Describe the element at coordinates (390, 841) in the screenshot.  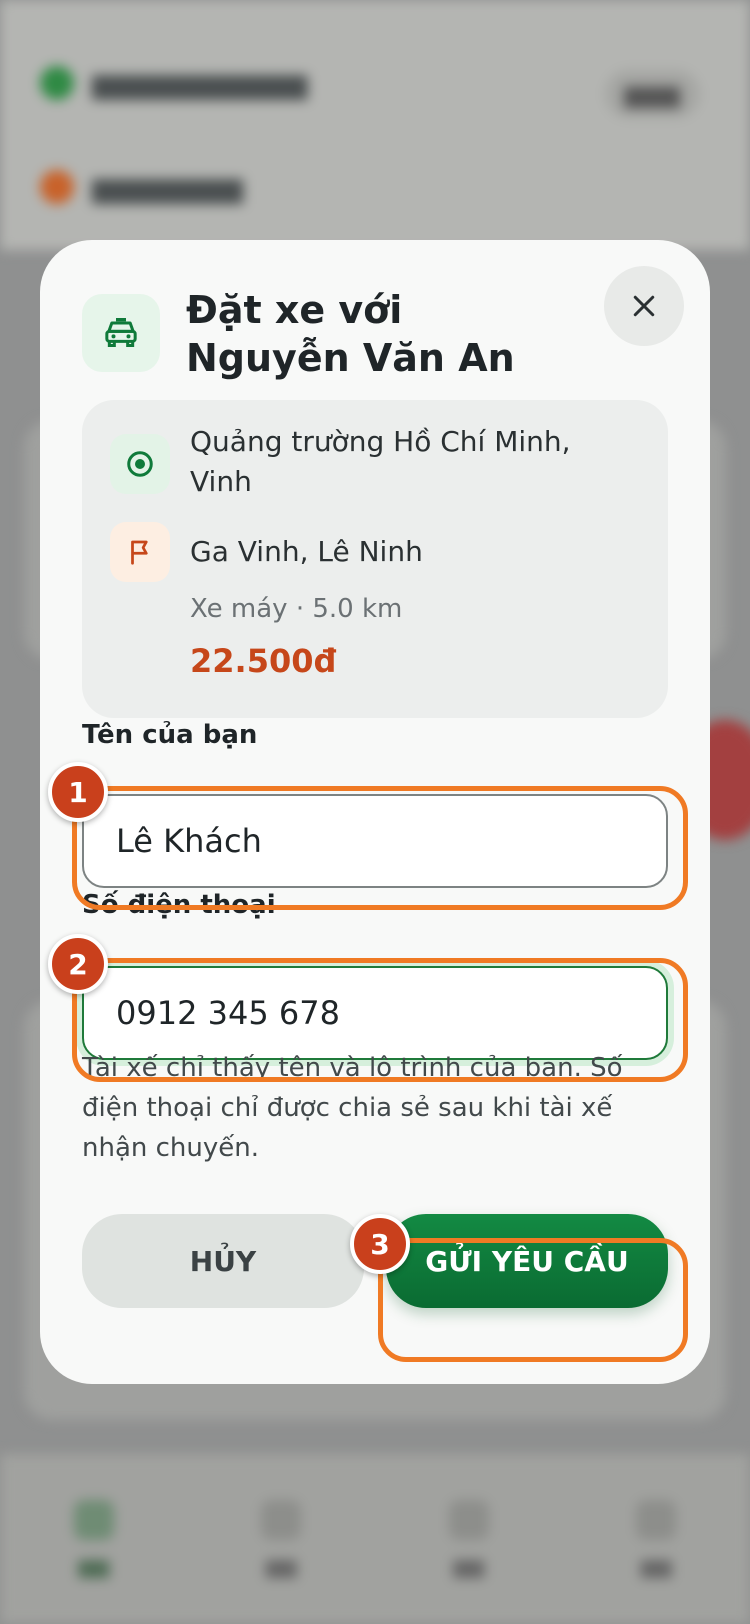
I see `name-input` at that location.